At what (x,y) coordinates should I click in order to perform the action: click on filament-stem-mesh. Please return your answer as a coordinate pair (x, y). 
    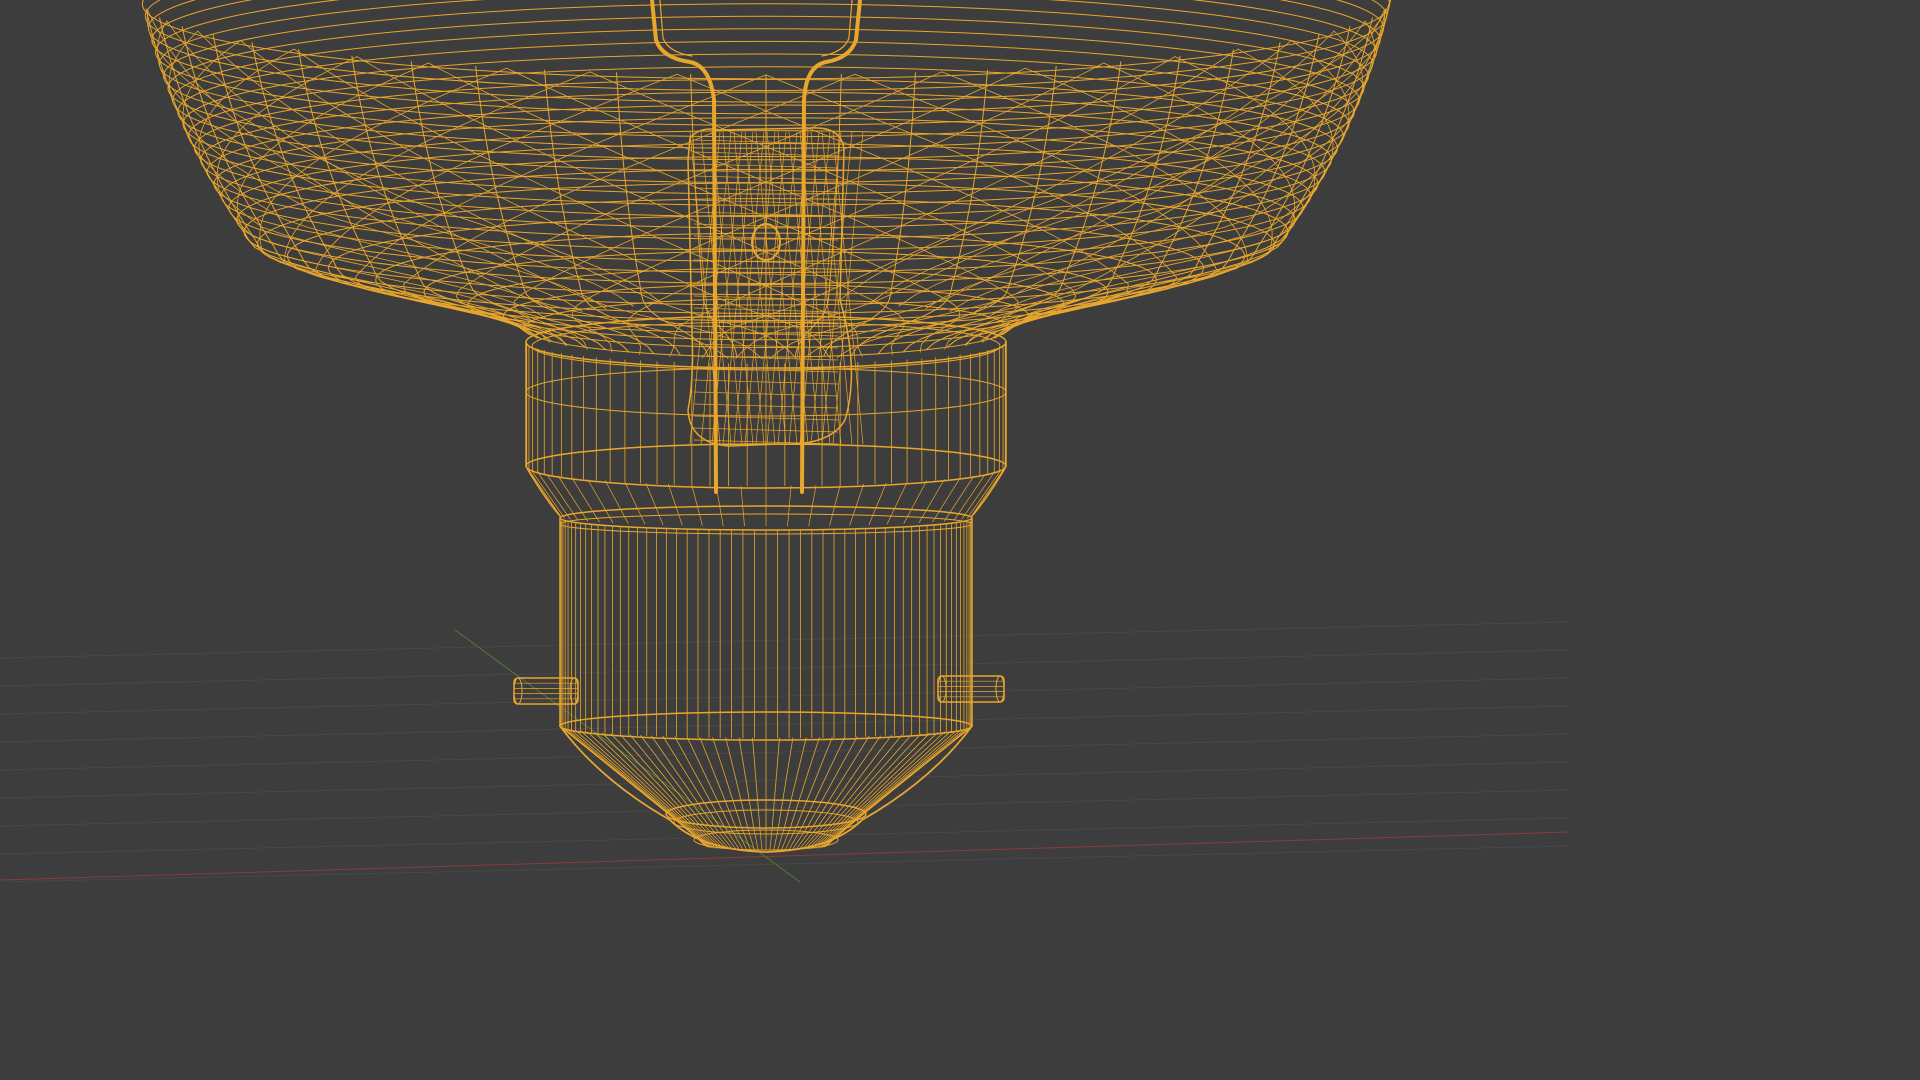
    Looking at the image, I should click on (757, 247).